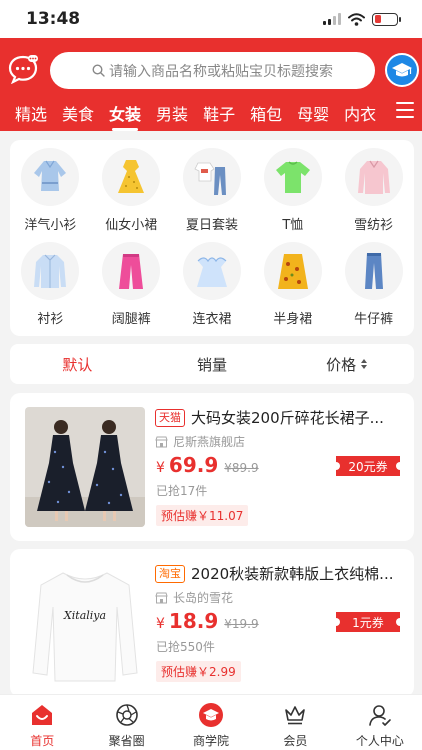  I want to click on search-icon, so click(98, 70).